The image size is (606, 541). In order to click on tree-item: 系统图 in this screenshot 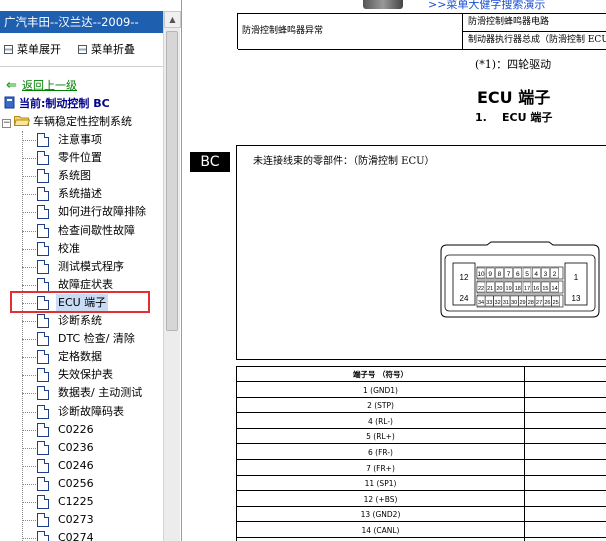, I will do `click(92, 176)`.